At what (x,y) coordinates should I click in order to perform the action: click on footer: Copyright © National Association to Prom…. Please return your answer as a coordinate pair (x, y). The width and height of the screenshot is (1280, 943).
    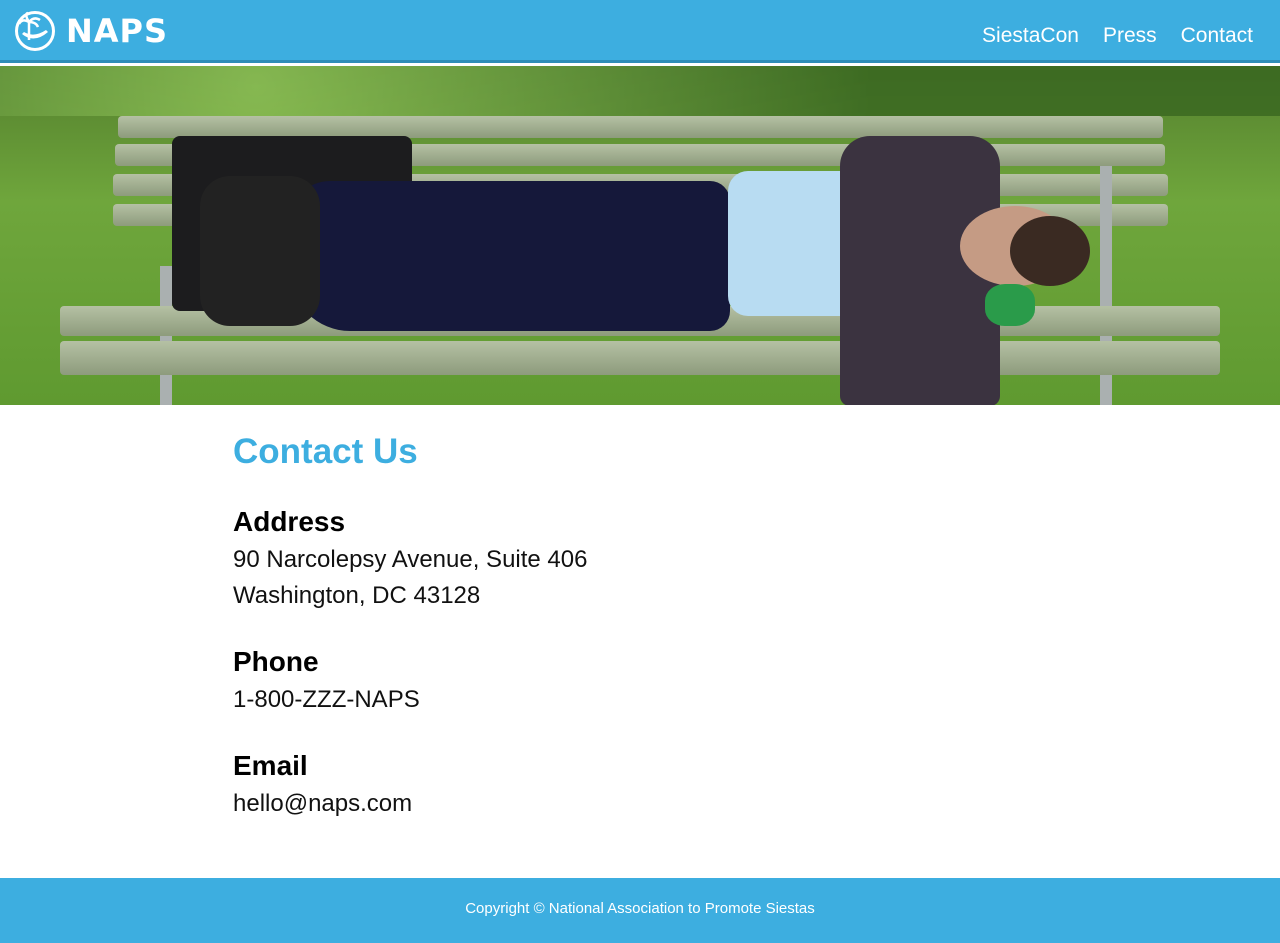
    Looking at the image, I should click on (640, 910).